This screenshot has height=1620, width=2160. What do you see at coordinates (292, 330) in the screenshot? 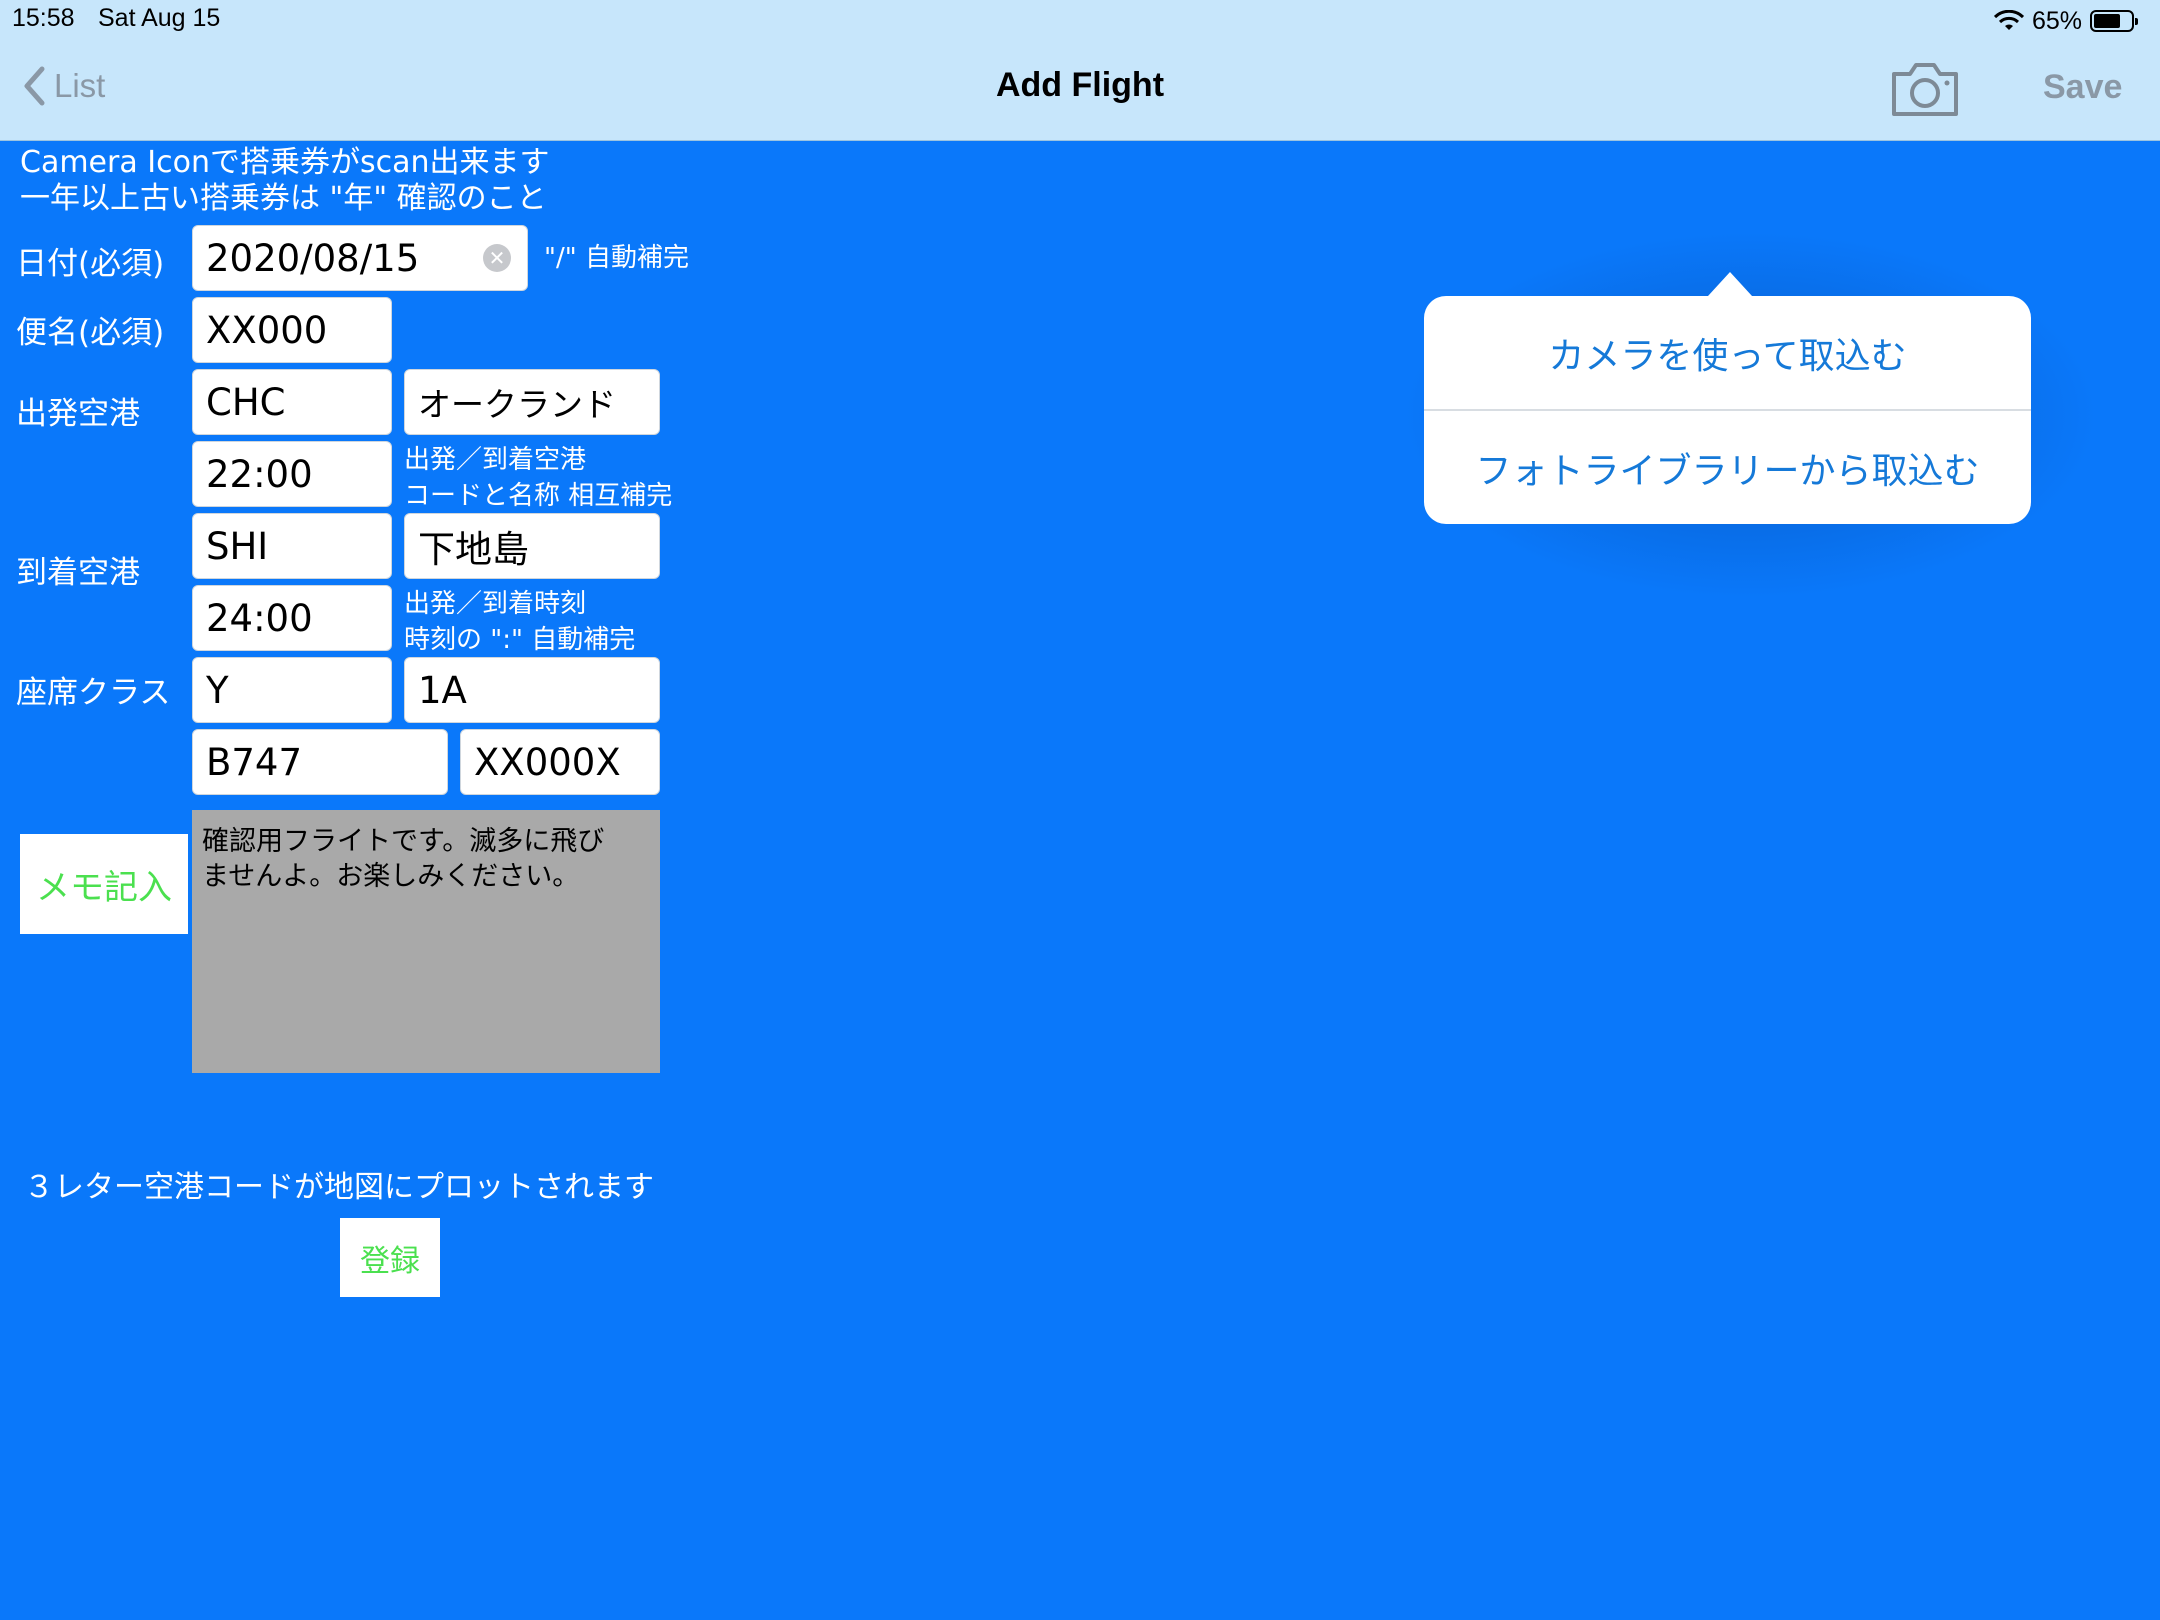
I see `flight-number-input: XX000` at bounding box center [292, 330].